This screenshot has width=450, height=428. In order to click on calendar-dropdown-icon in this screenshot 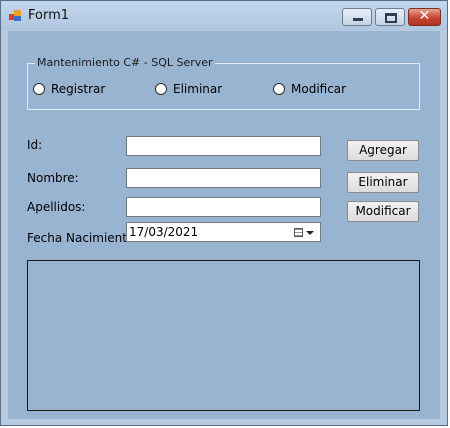, I will do `click(305, 232)`.